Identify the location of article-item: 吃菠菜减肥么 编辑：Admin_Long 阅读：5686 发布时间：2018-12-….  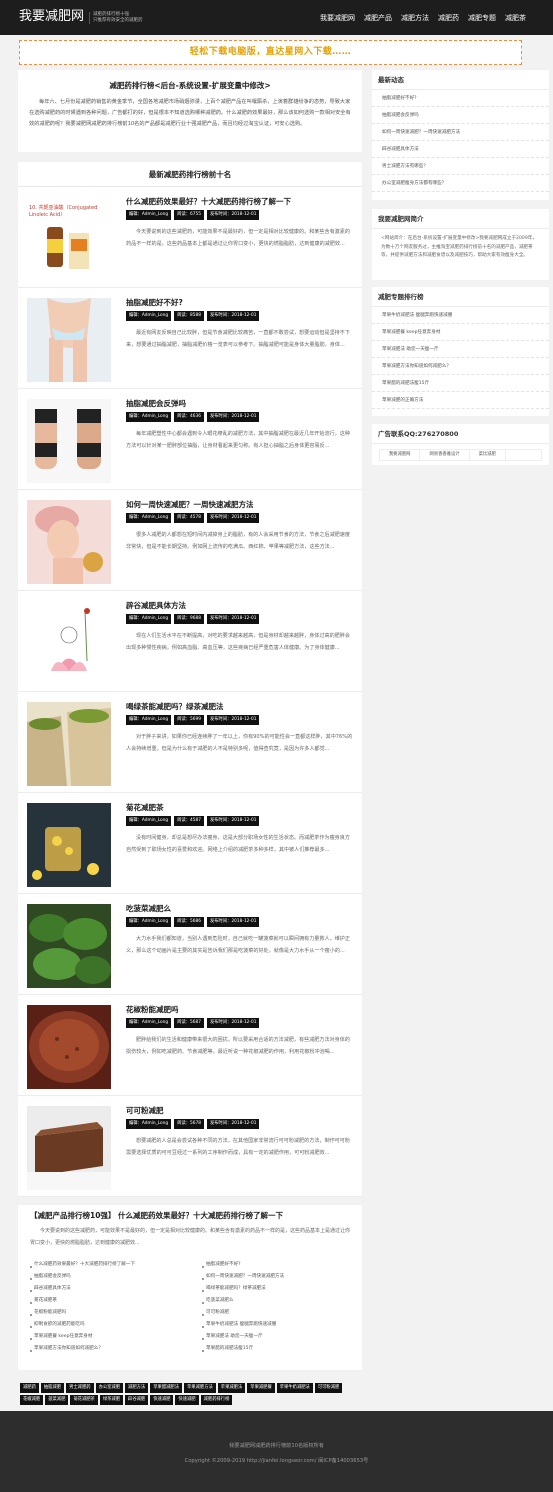
(190, 944).